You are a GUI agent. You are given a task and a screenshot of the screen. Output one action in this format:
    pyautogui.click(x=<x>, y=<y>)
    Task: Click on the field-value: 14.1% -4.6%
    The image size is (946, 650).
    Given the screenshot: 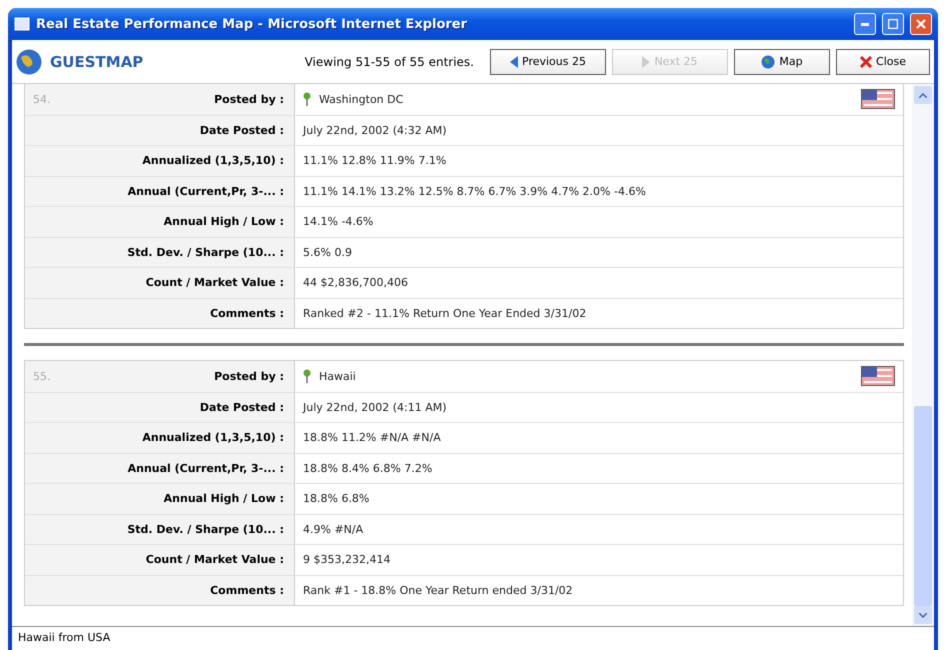 What is the action you would take?
    pyautogui.click(x=338, y=221)
    